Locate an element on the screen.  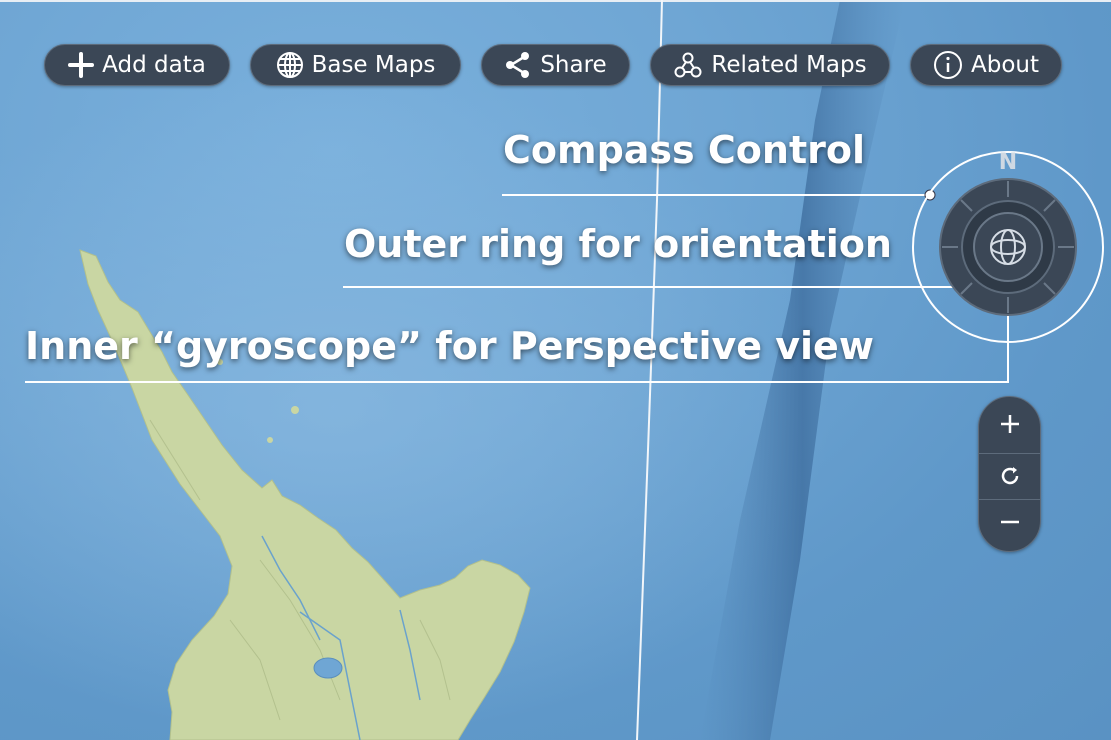
about-button: About is located at coordinates (986, 65).